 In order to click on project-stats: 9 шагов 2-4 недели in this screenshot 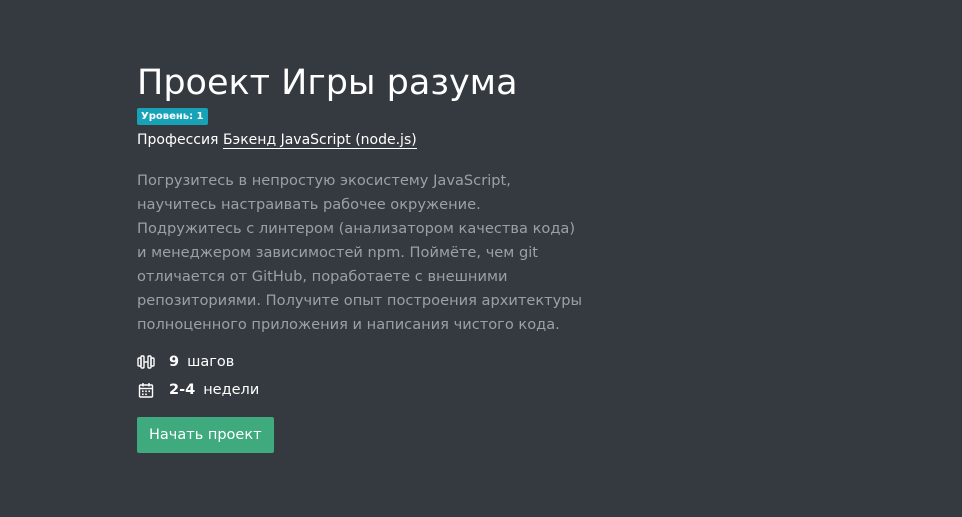, I will do `click(362, 376)`.